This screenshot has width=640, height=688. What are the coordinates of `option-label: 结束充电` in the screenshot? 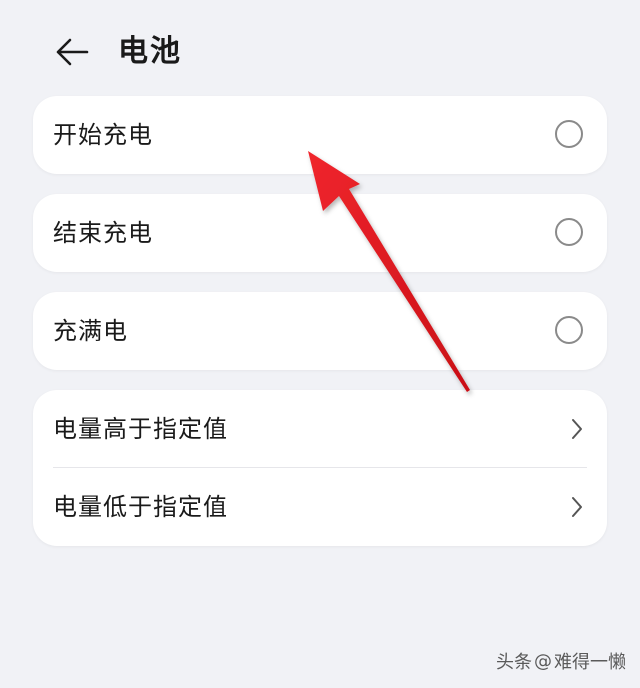 It's located at (103, 233).